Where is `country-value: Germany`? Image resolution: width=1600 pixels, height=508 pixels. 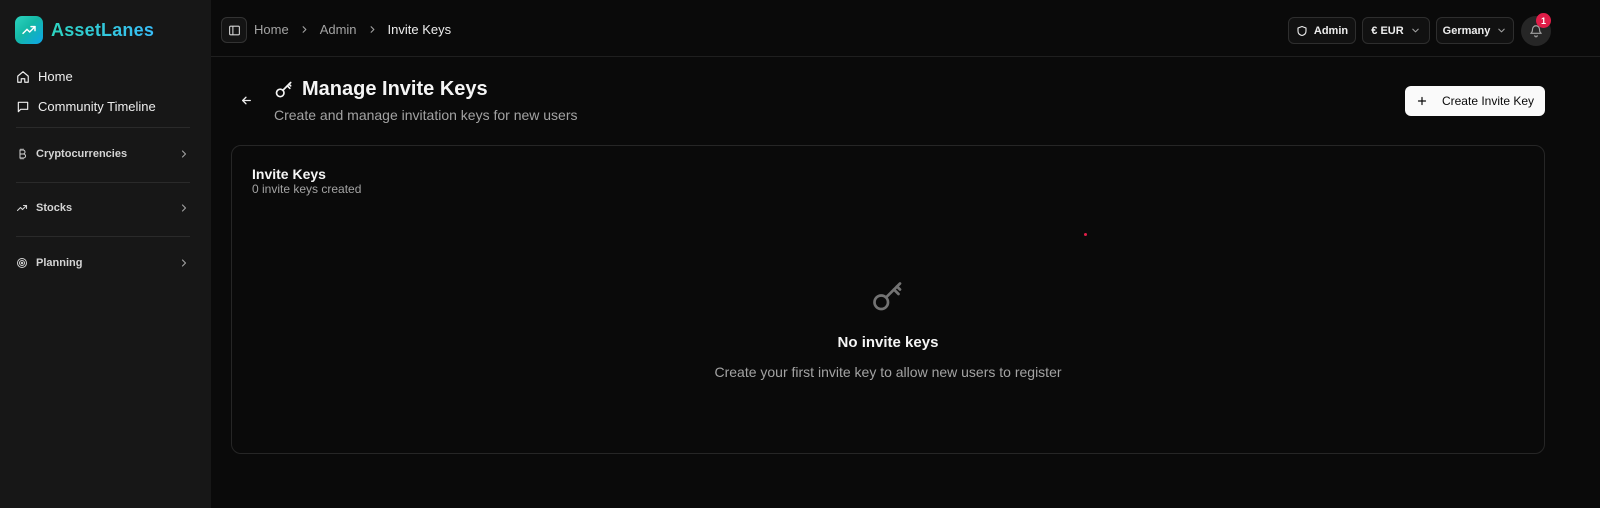
country-value: Germany is located at coordinates (1466, 30).